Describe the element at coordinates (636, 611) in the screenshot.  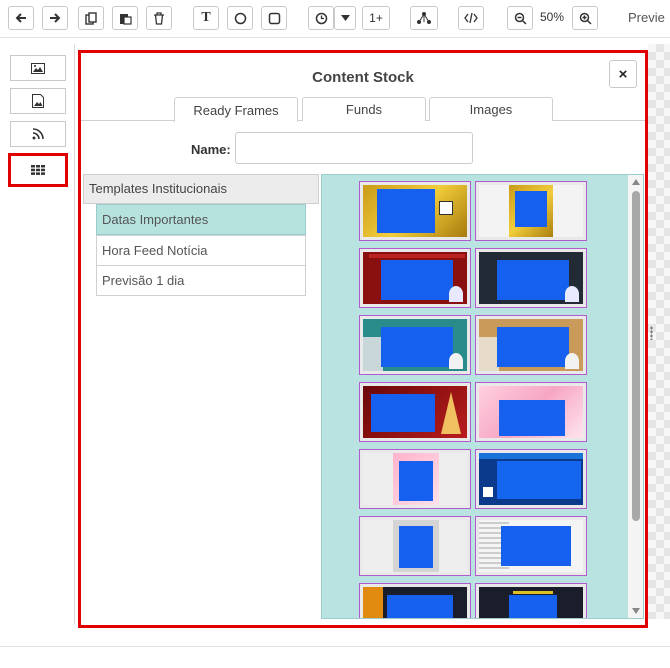
I see `scroll-down-icon` at that location.